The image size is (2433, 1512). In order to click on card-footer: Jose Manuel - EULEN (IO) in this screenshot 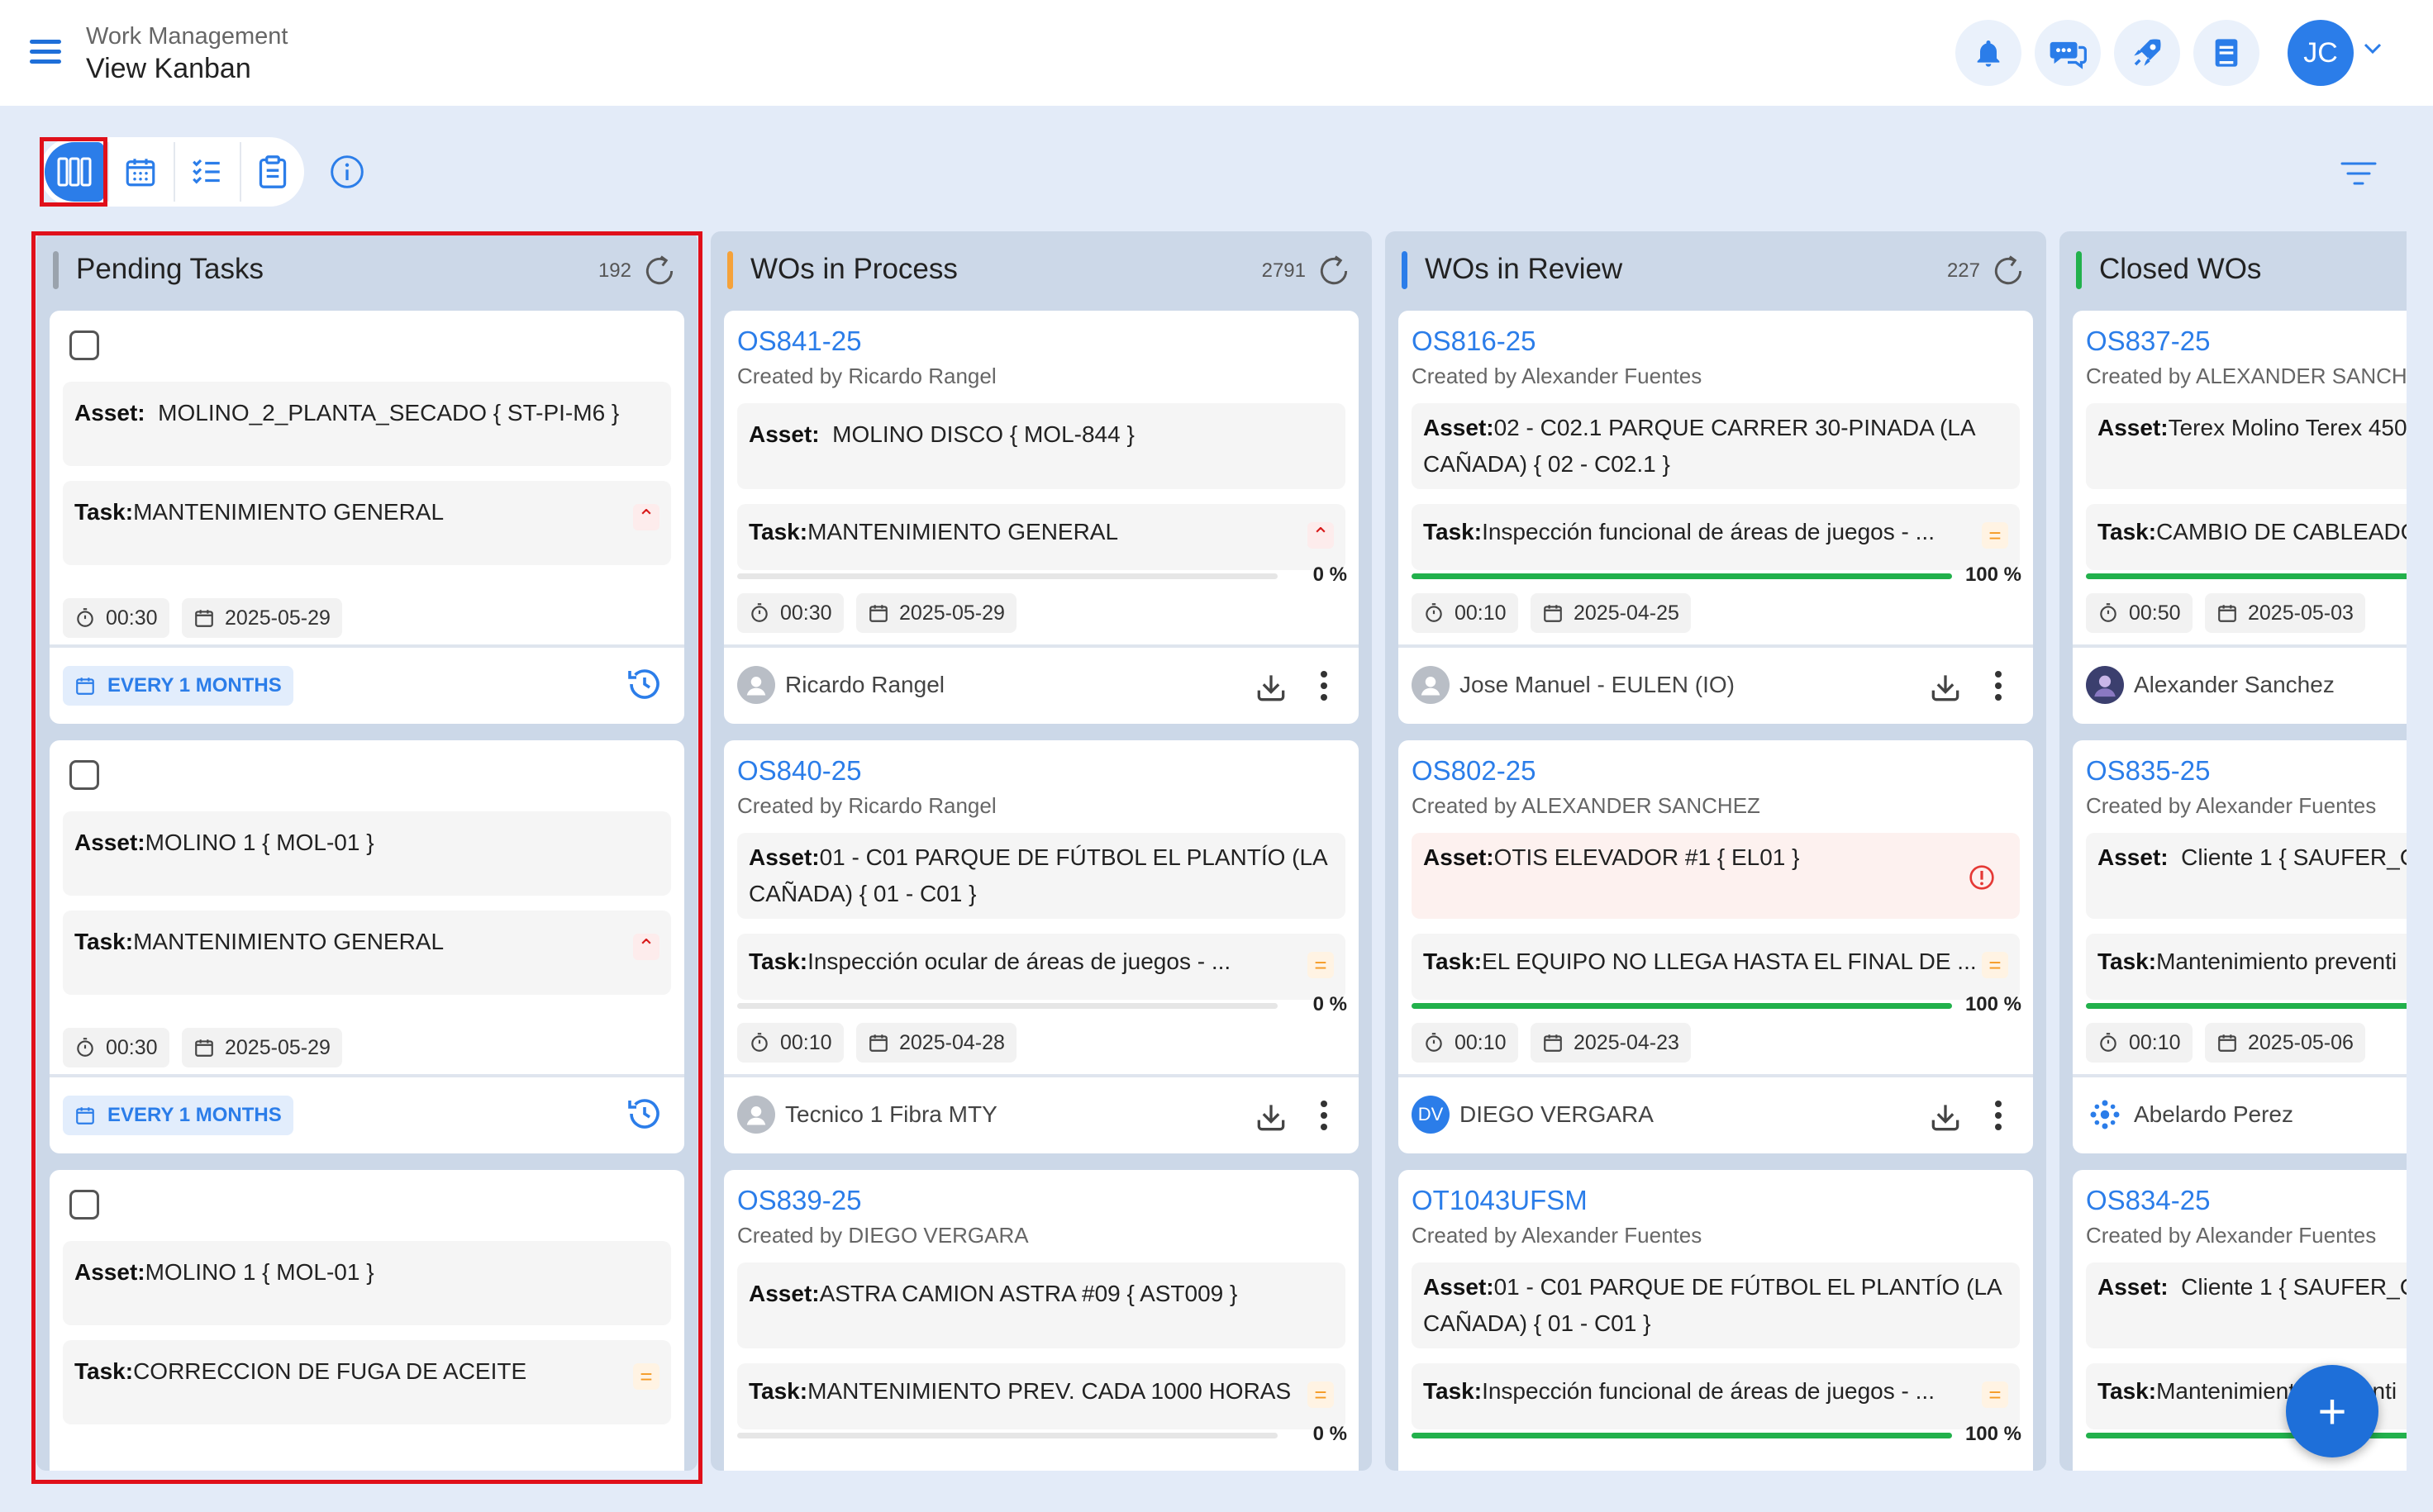, I will do `click(1715, 684)`.